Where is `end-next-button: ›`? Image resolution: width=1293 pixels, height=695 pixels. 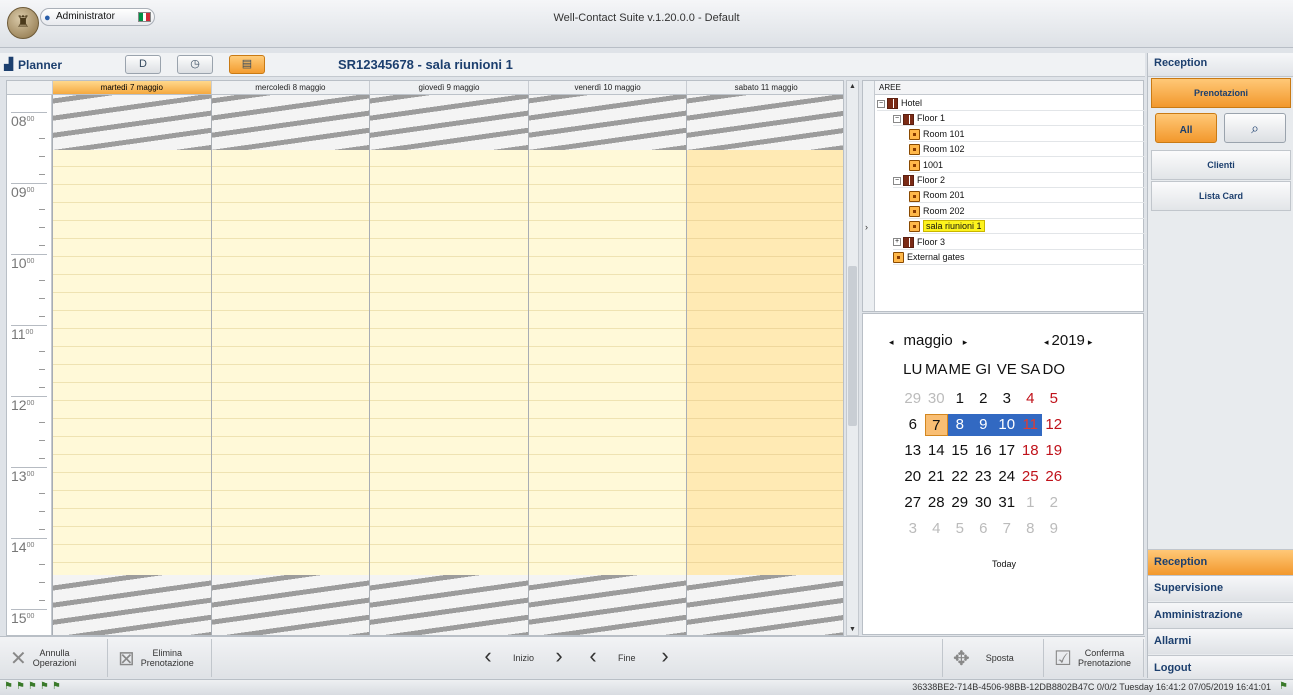 end-next-button: › is located at coordinates (665, 657).